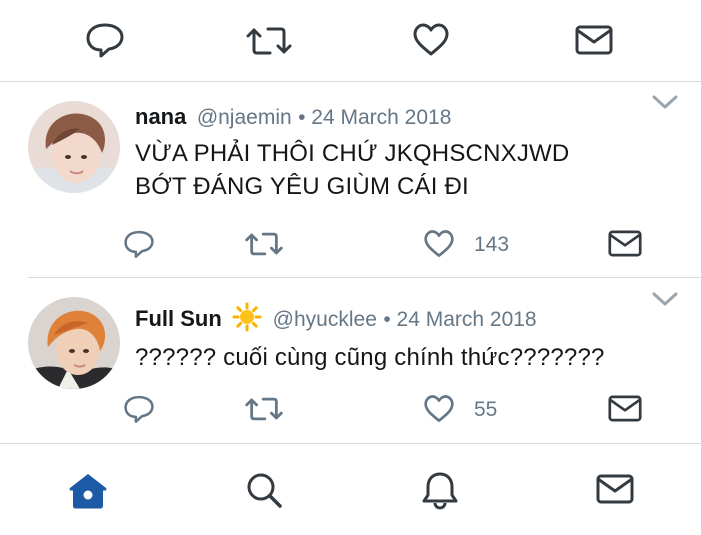  I want to click on author-name: nana, so click(160, 116).